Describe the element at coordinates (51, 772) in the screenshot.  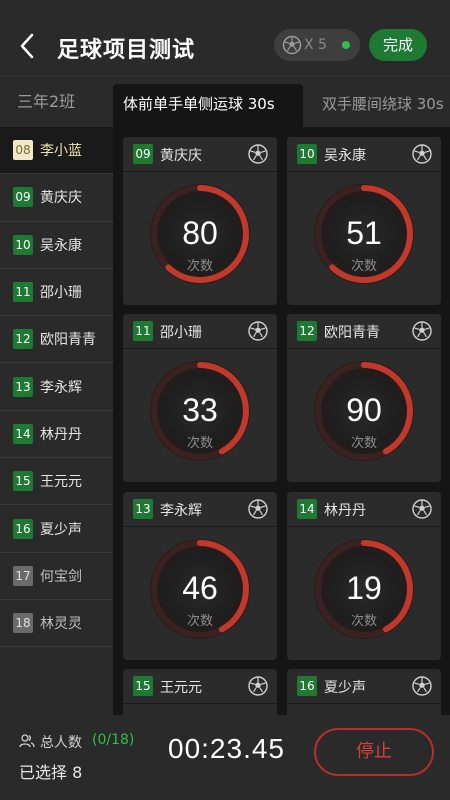
I see `selected-count: 已选择 8` at that location.